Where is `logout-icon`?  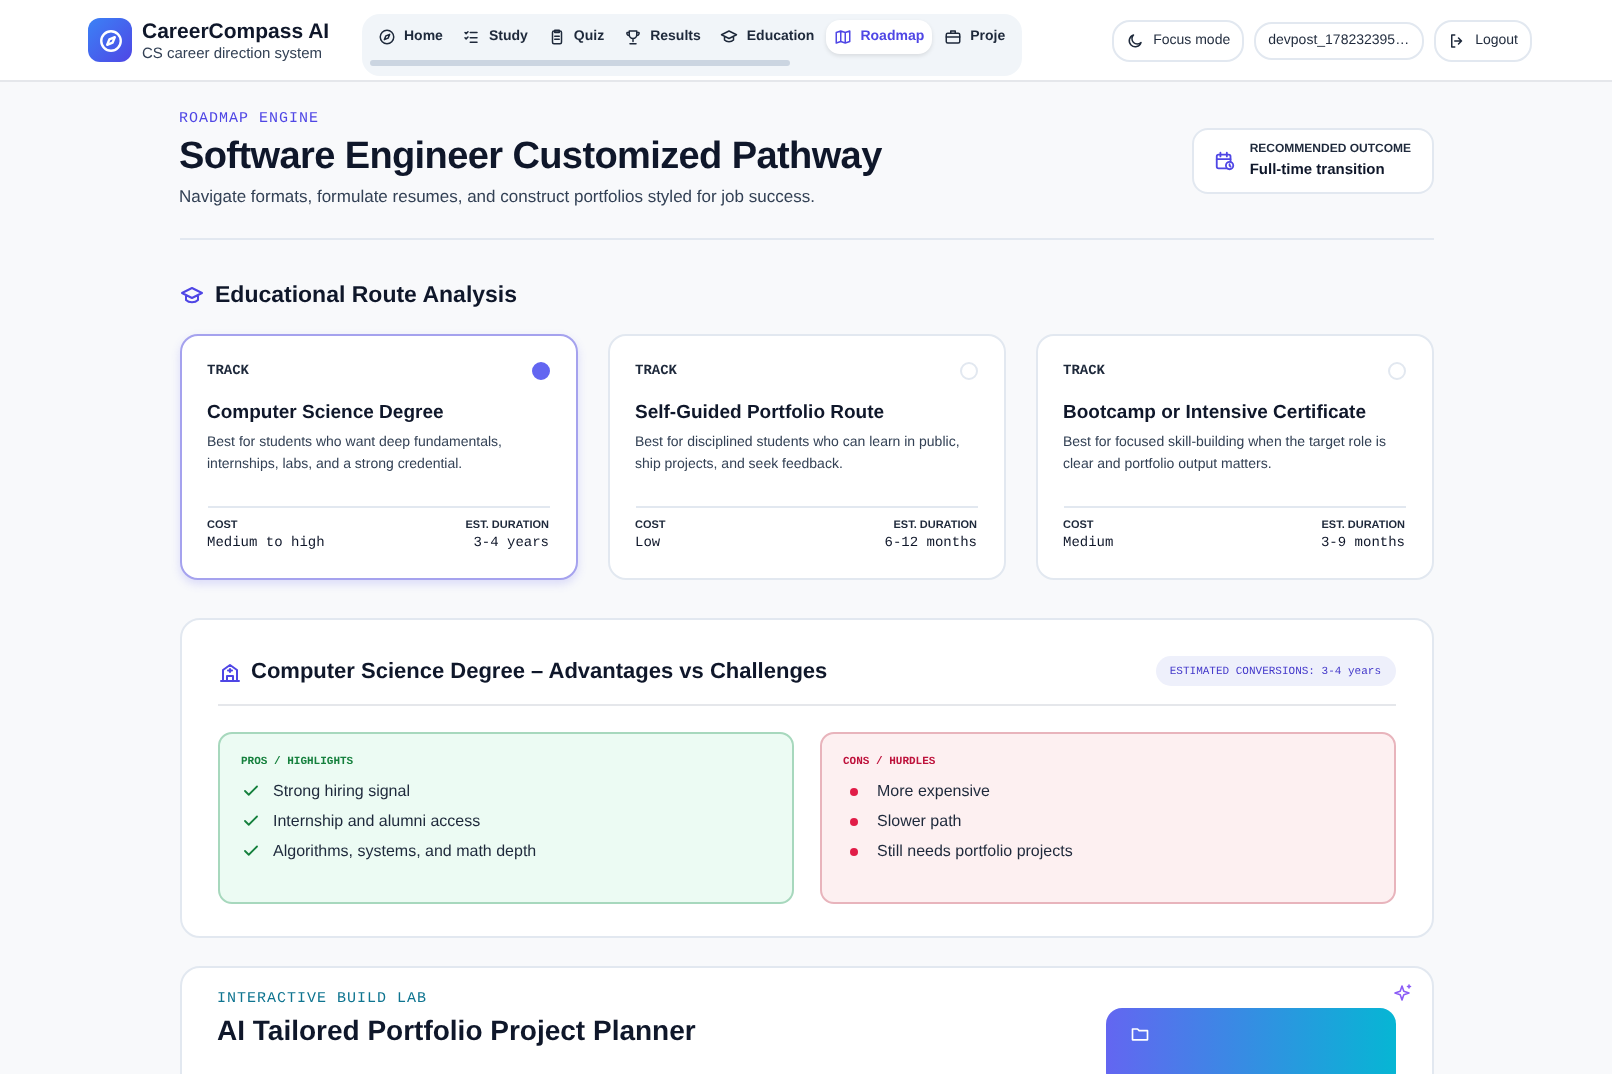
logout-icon is located at coordinates (1456, 40).